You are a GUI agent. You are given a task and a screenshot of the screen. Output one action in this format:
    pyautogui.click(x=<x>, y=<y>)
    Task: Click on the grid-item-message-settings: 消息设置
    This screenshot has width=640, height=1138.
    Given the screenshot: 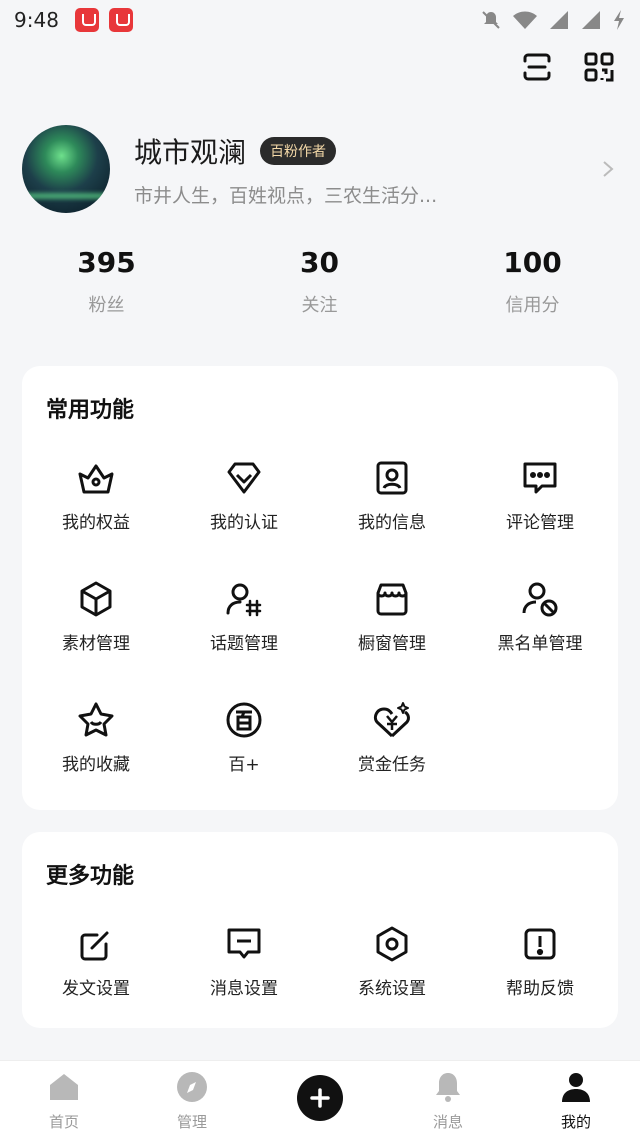 What is the action you would take?
    pyautogui.click(x=244, y=961)
    